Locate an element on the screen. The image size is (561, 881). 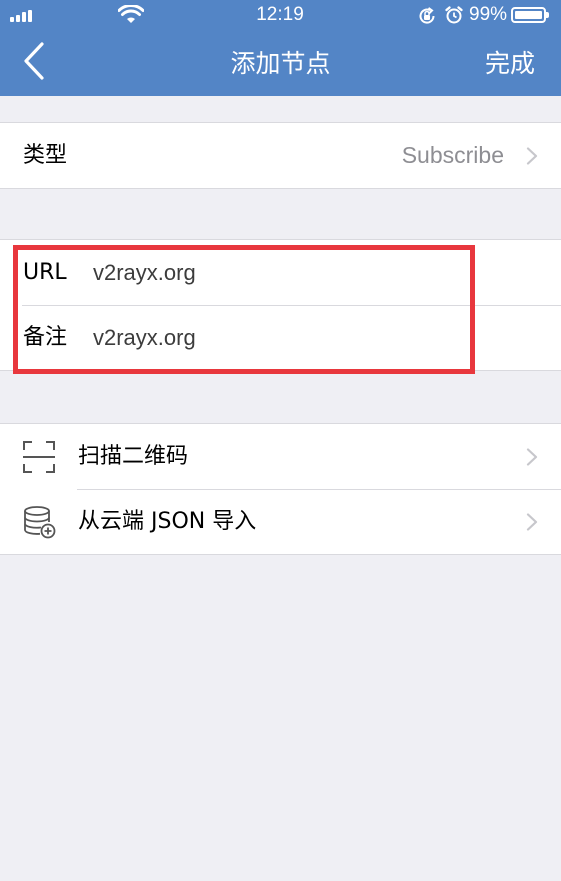
scan-qr-label: 扫描二维码 is located at coordinates (133, 456).